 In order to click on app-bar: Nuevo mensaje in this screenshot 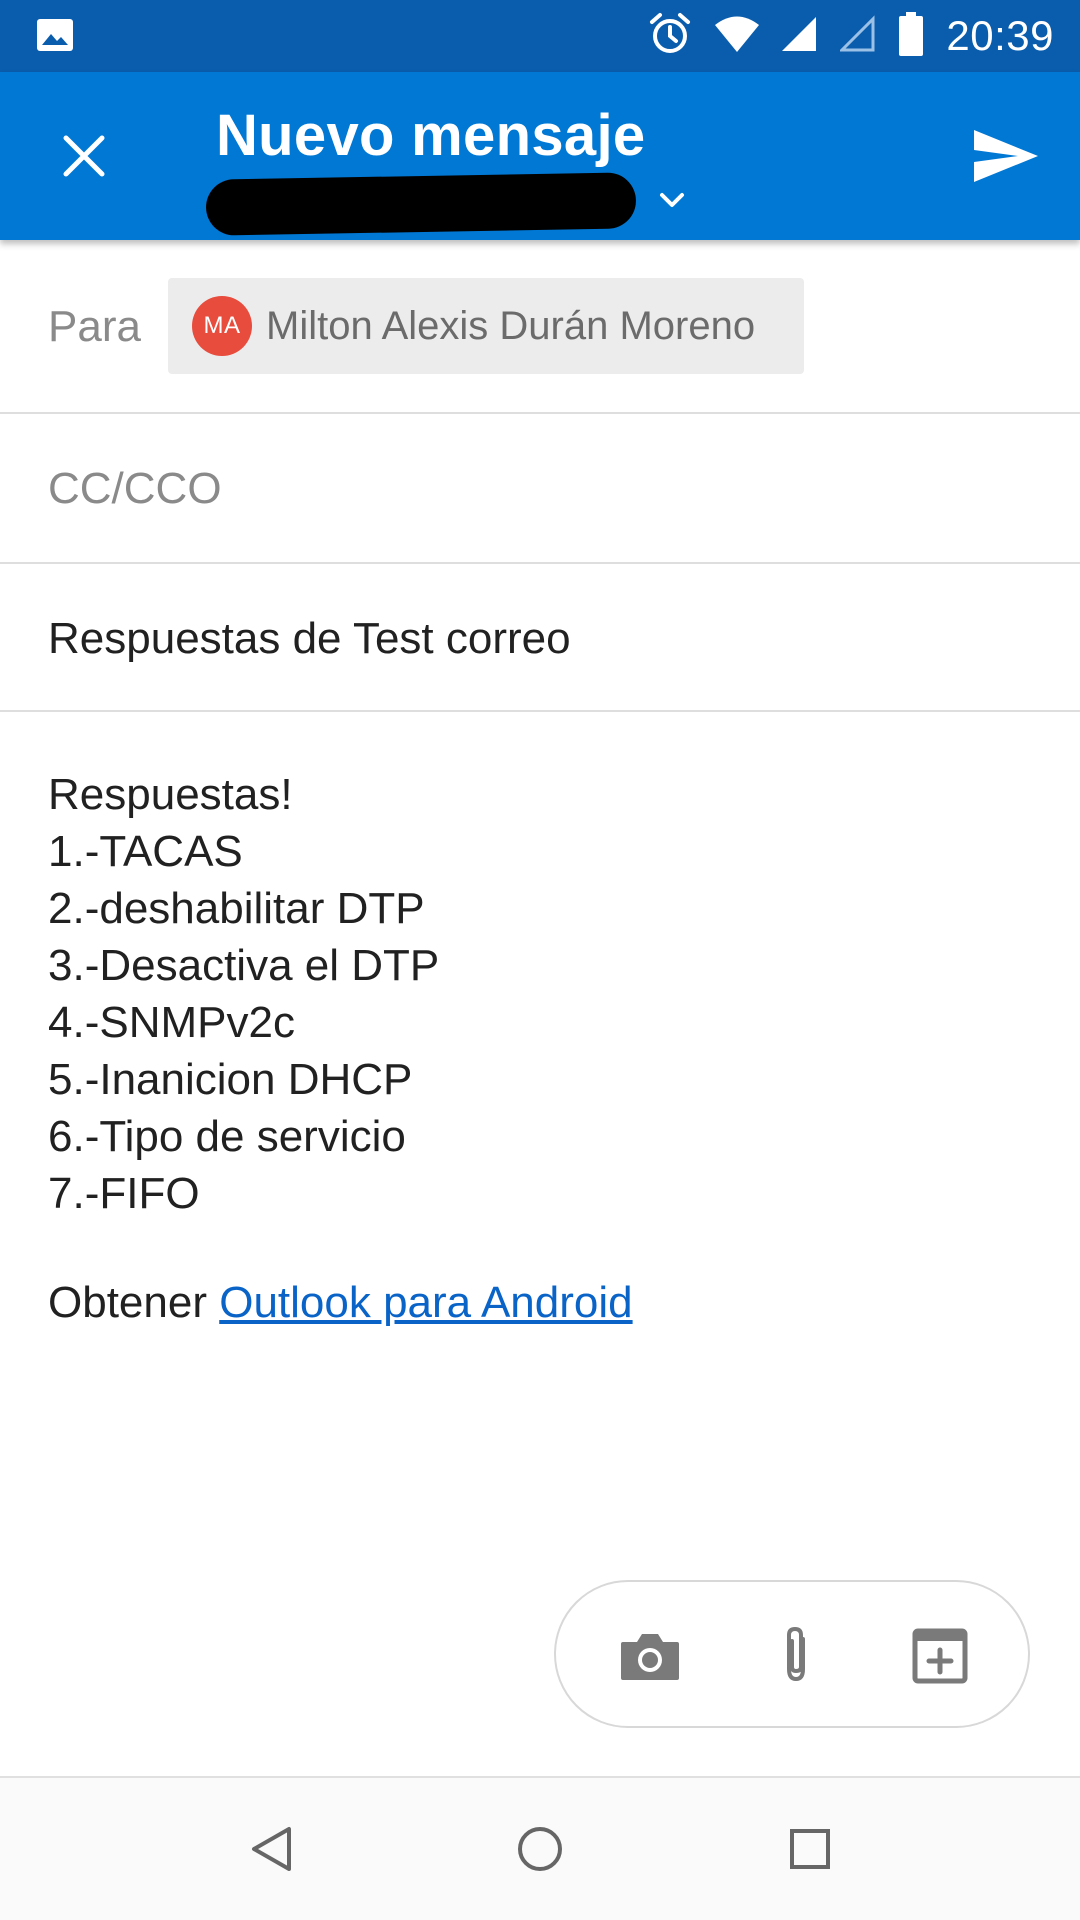, I will do `click(540, 156)`.